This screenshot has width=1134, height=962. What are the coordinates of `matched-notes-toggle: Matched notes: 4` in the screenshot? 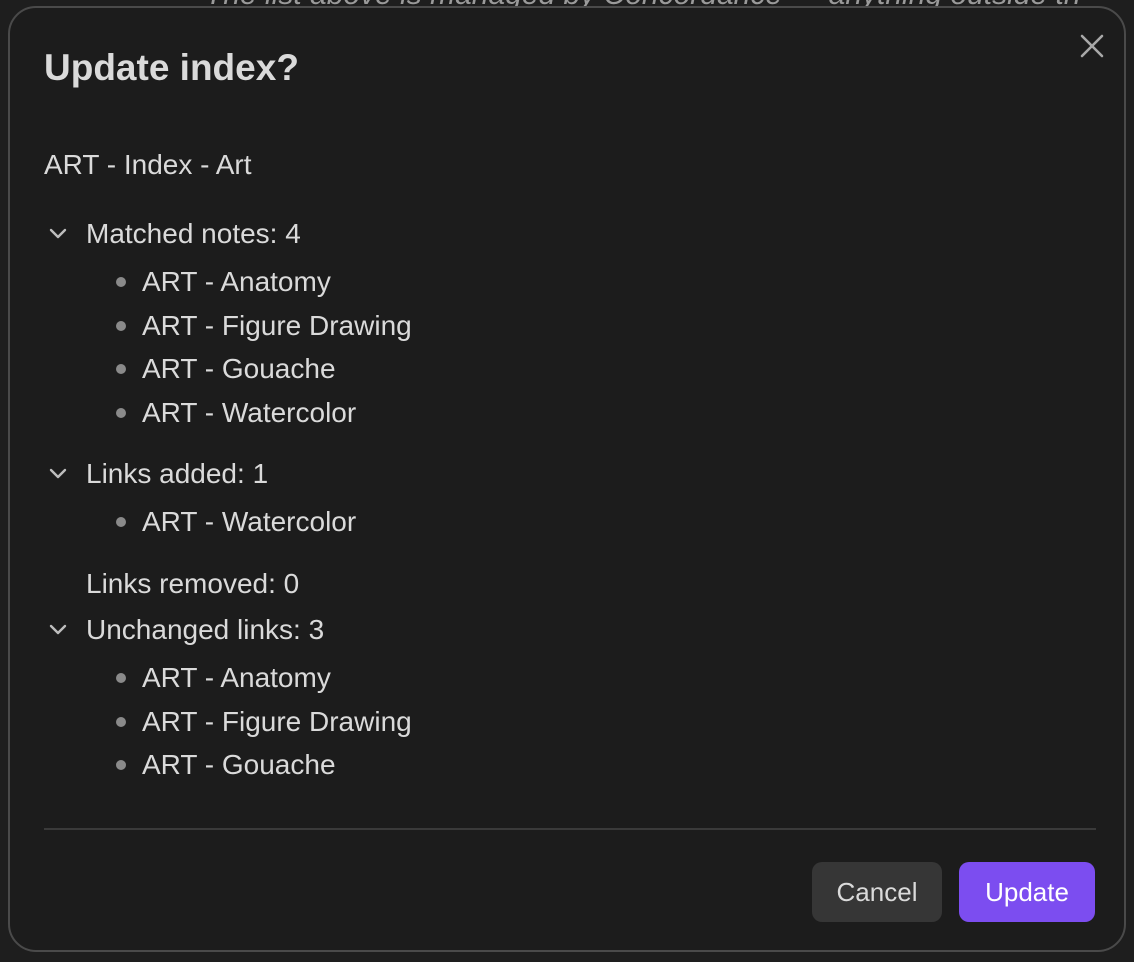 It's located at (228, 234).